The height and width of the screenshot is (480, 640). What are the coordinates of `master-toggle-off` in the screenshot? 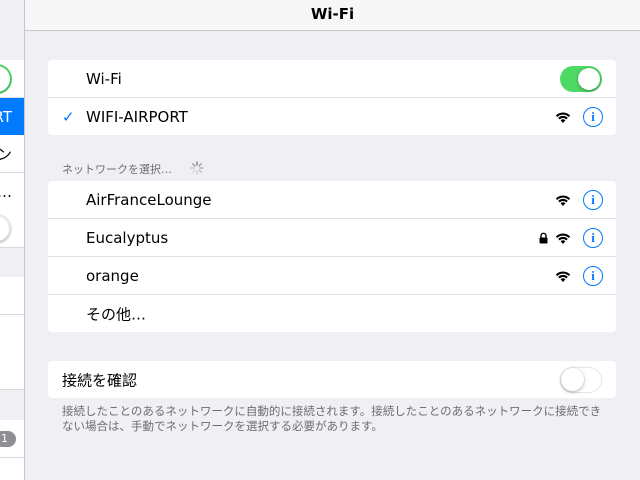 It's located at (6, 228).